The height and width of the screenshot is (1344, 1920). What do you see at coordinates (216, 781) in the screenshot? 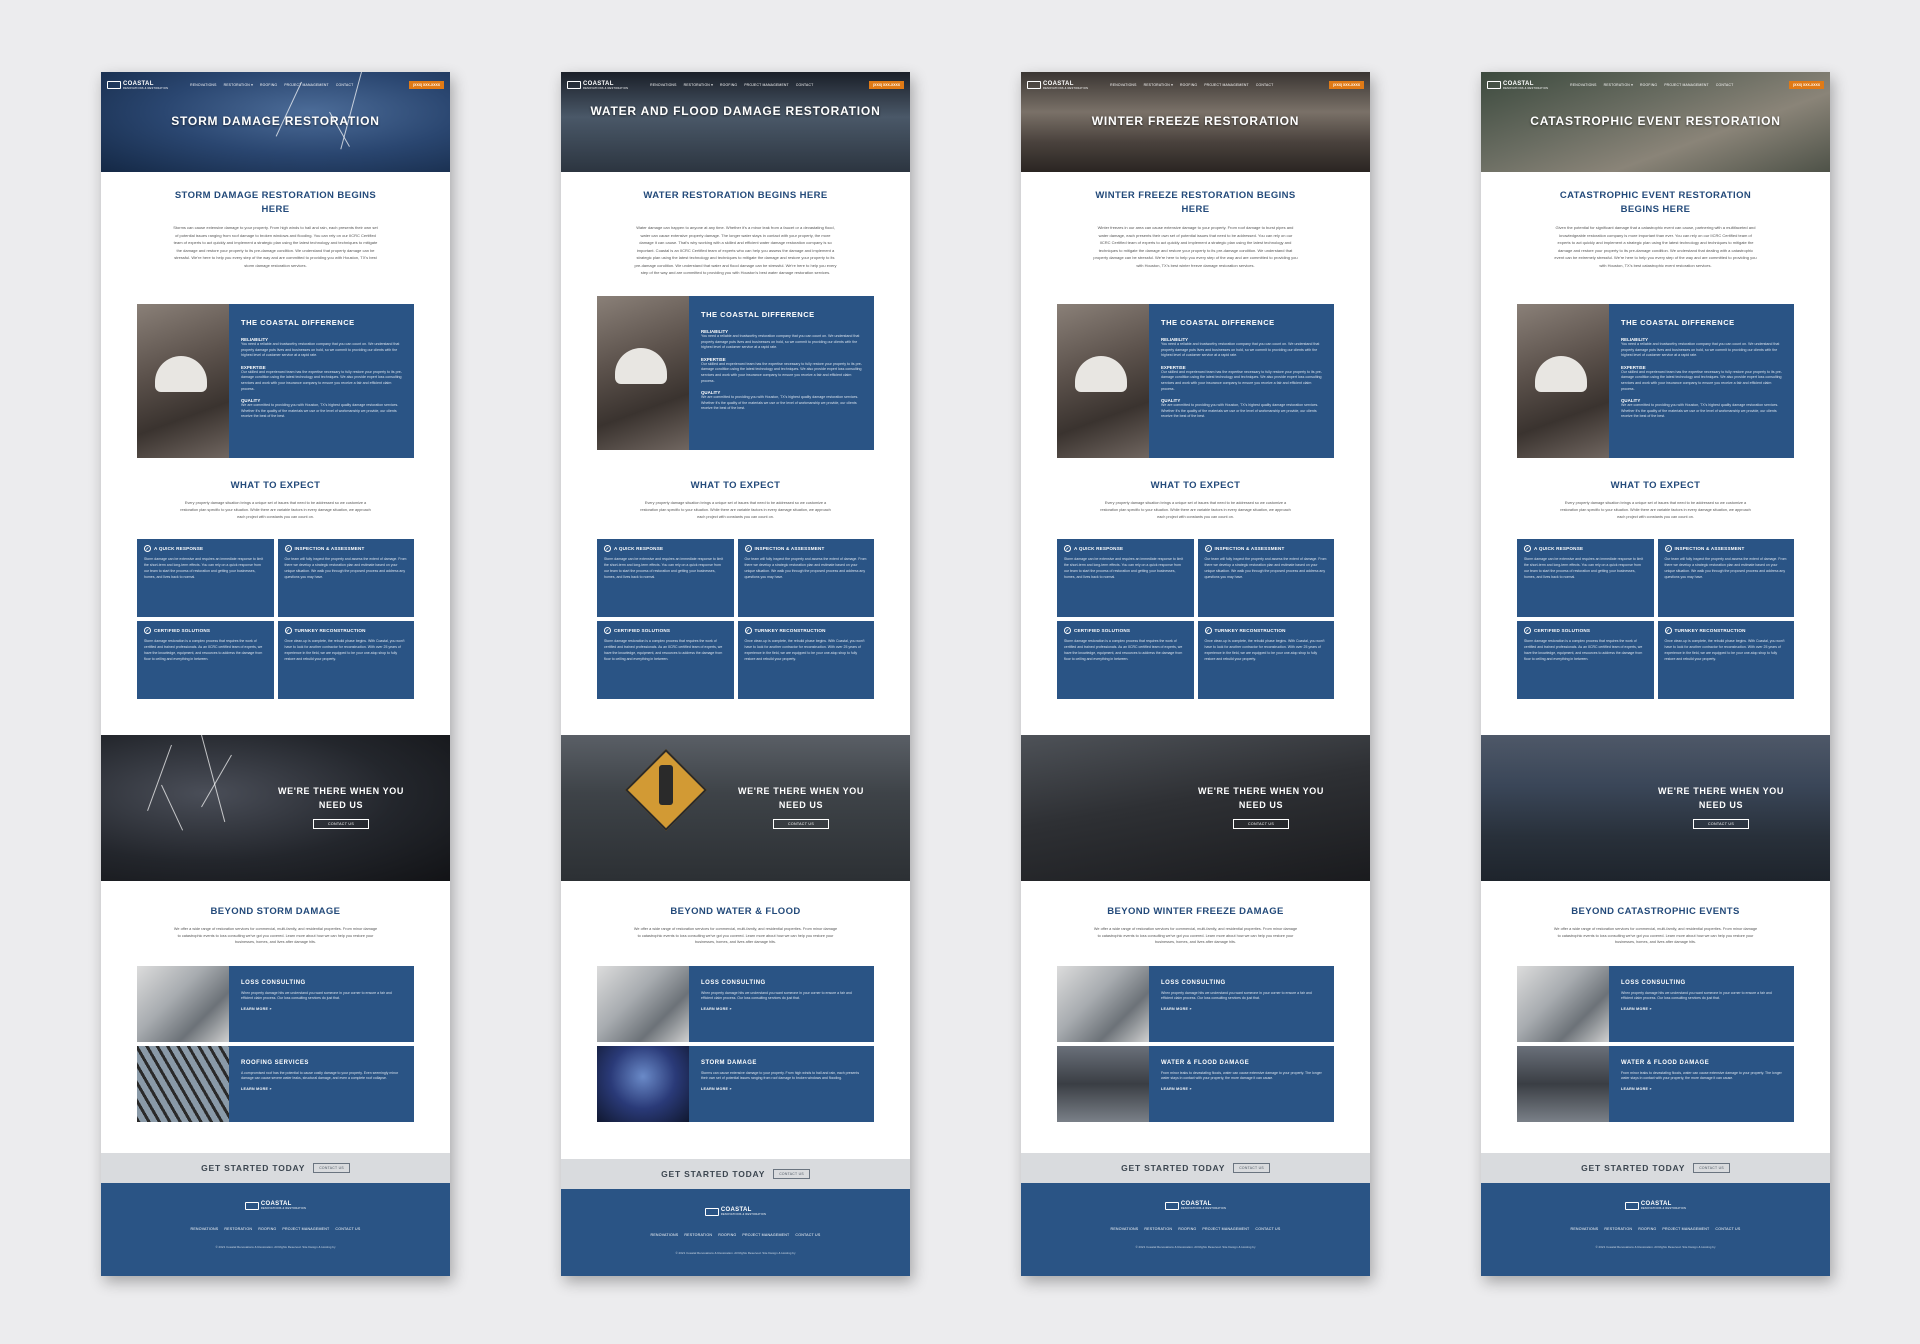
I see `lightning-bolt` at bounding box center [216, 781].